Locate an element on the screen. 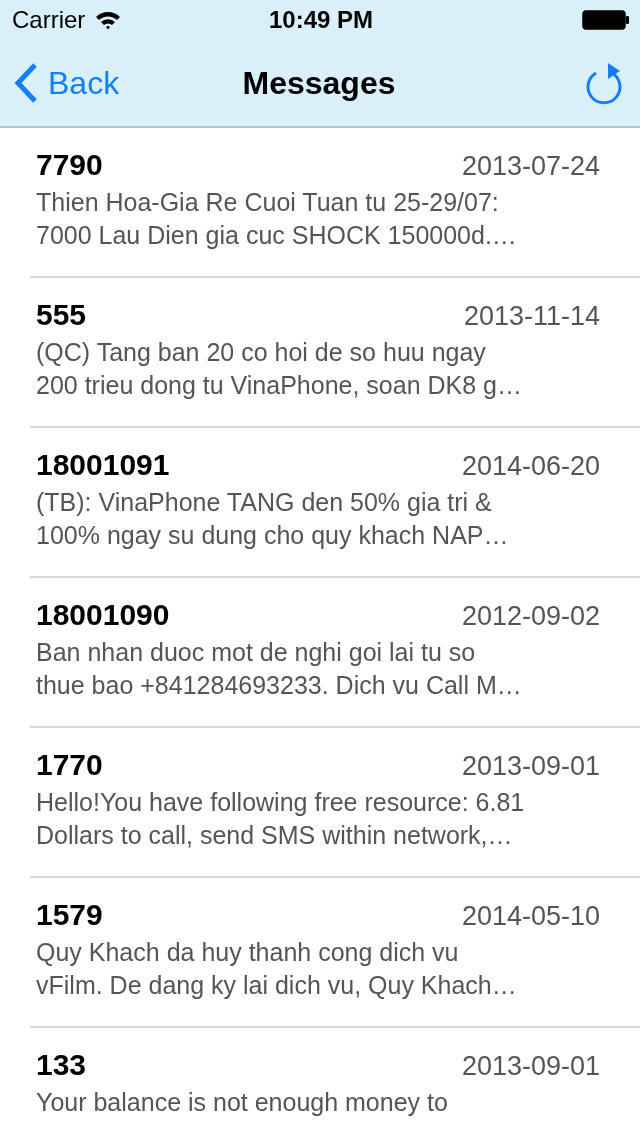  screen-title: Messages is located at coordinates (319, 83).